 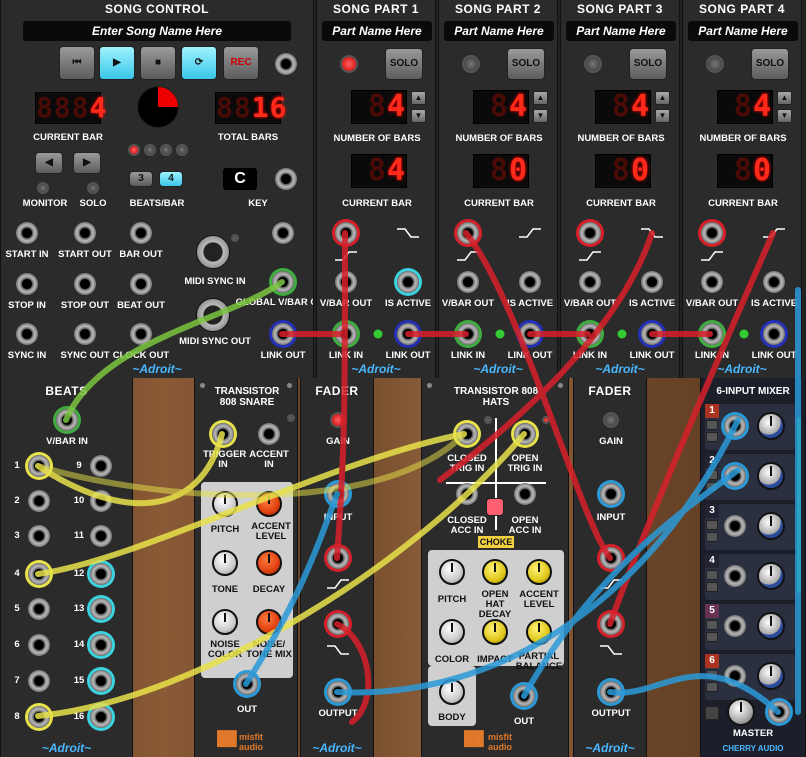 I want to click on loop-button: ⟳, so click(x=199, y=63).